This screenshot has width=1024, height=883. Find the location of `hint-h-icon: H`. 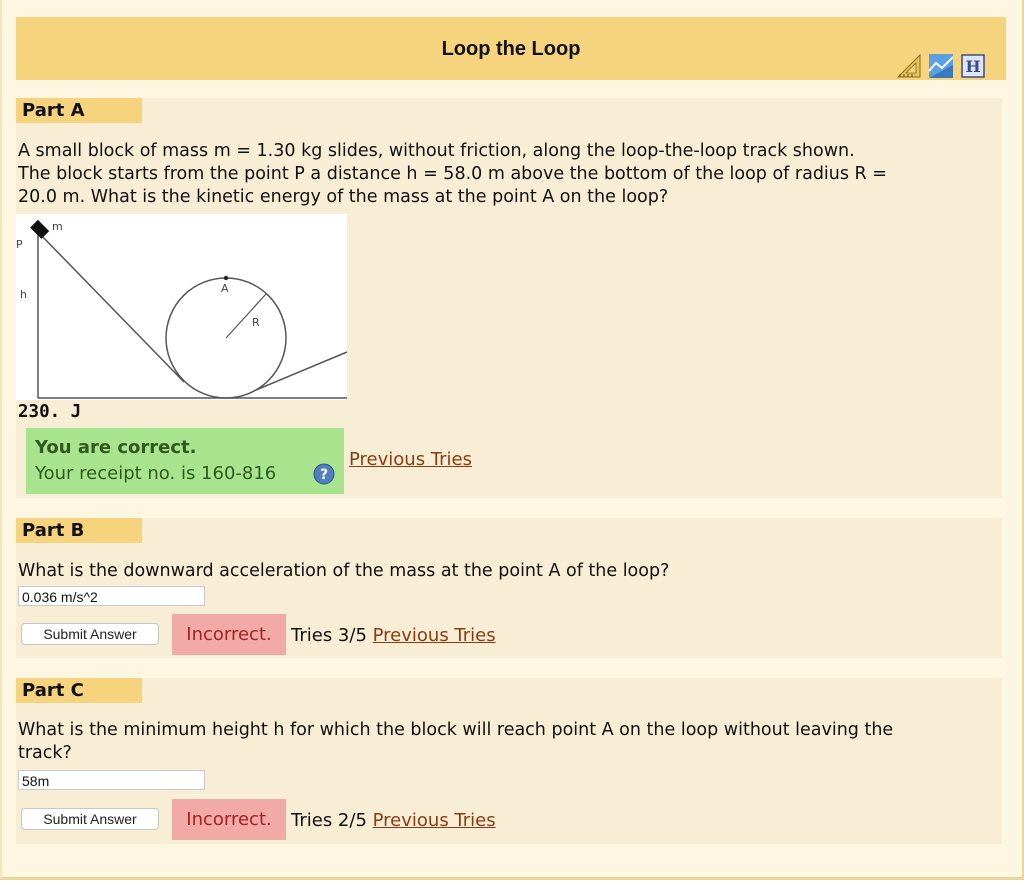

hint-h-icon: H is located at coordinates (973, 66).